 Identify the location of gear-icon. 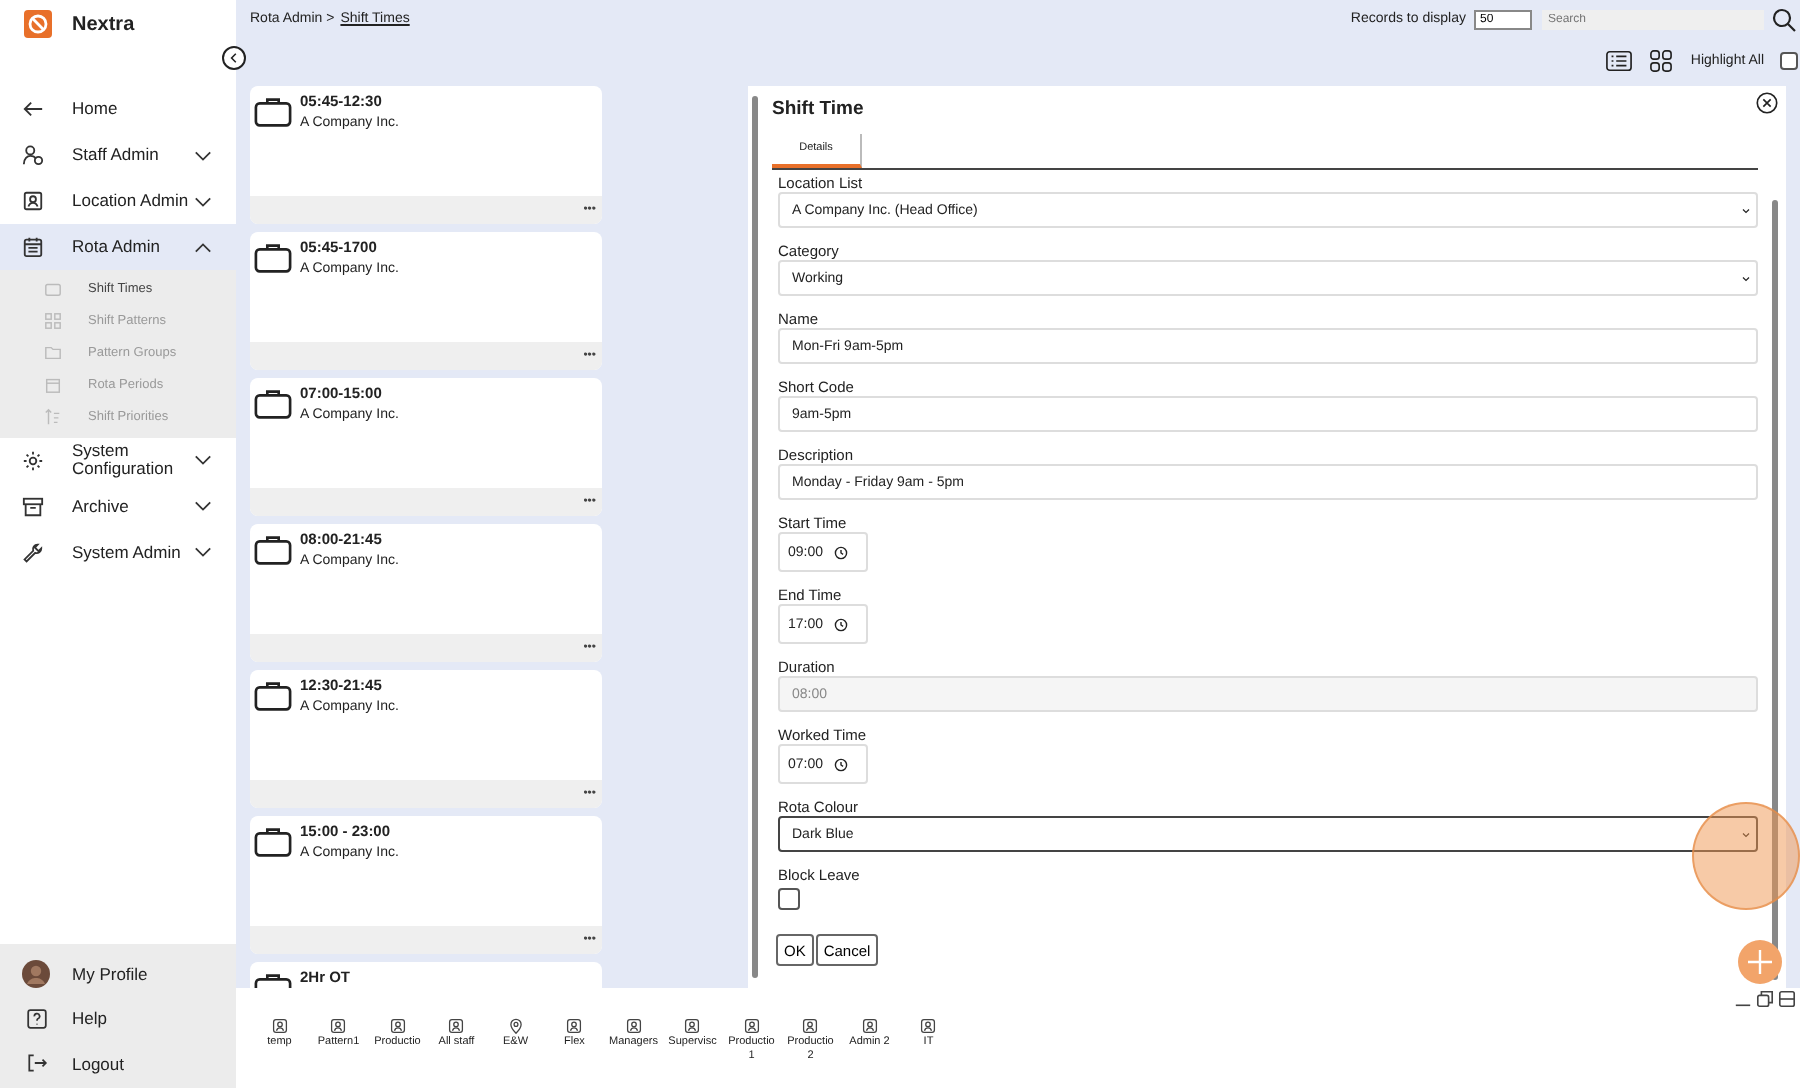
(33, 460).